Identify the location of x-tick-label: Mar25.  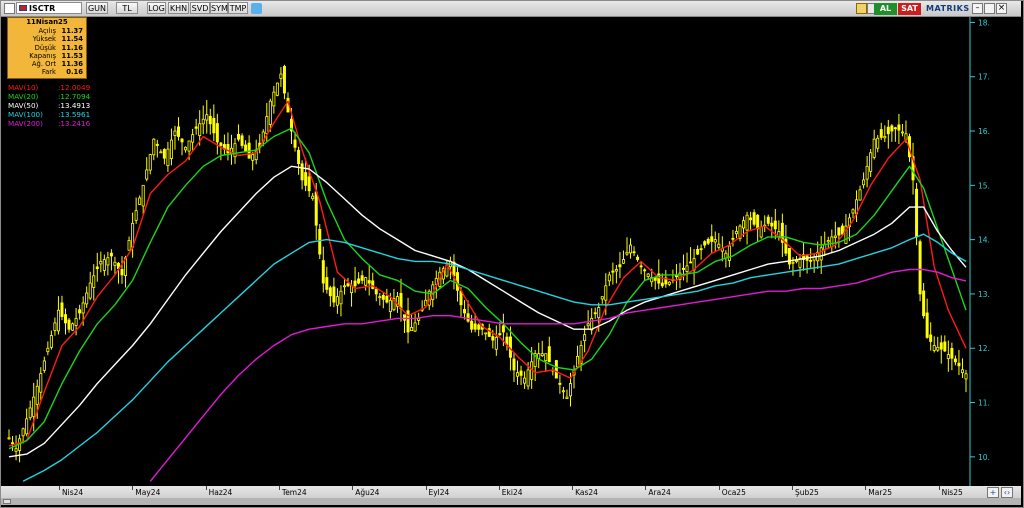
(880, 492).